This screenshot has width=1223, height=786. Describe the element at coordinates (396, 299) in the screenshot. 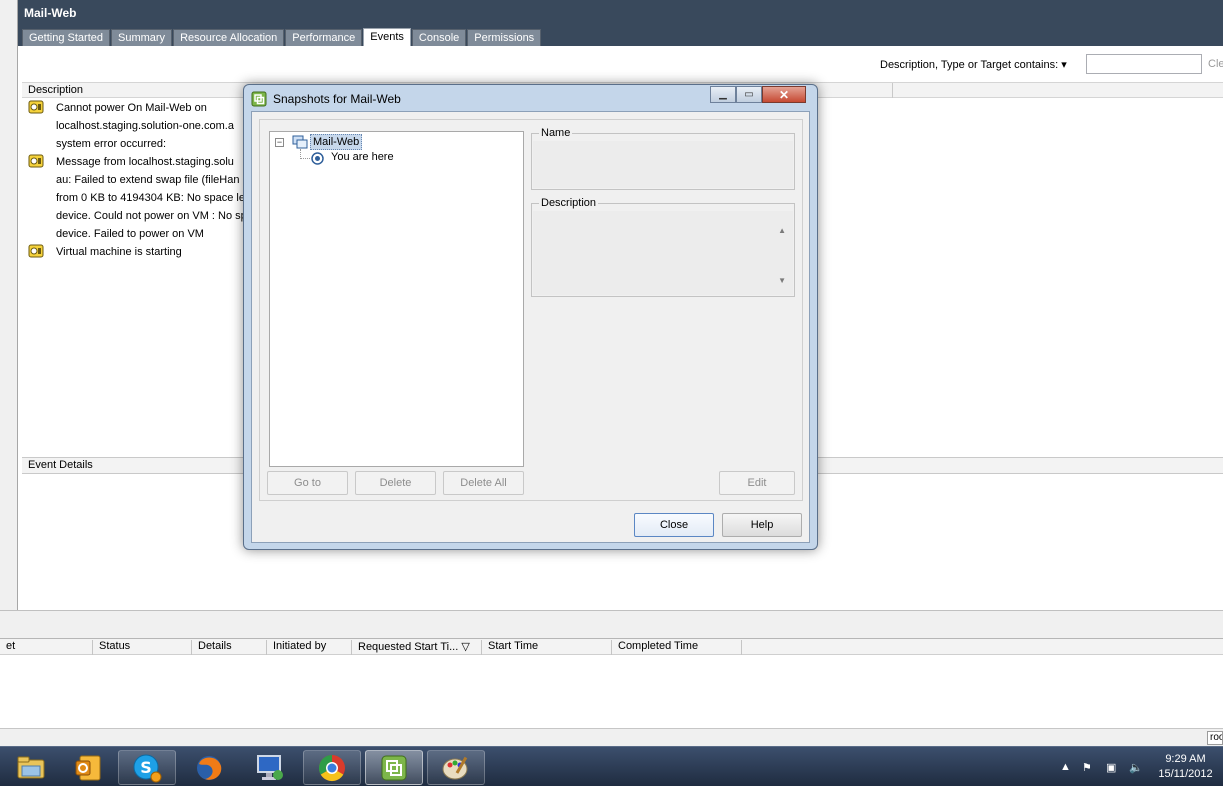

I see `snapshot-tree: − Mail-Web You are here` at that location.